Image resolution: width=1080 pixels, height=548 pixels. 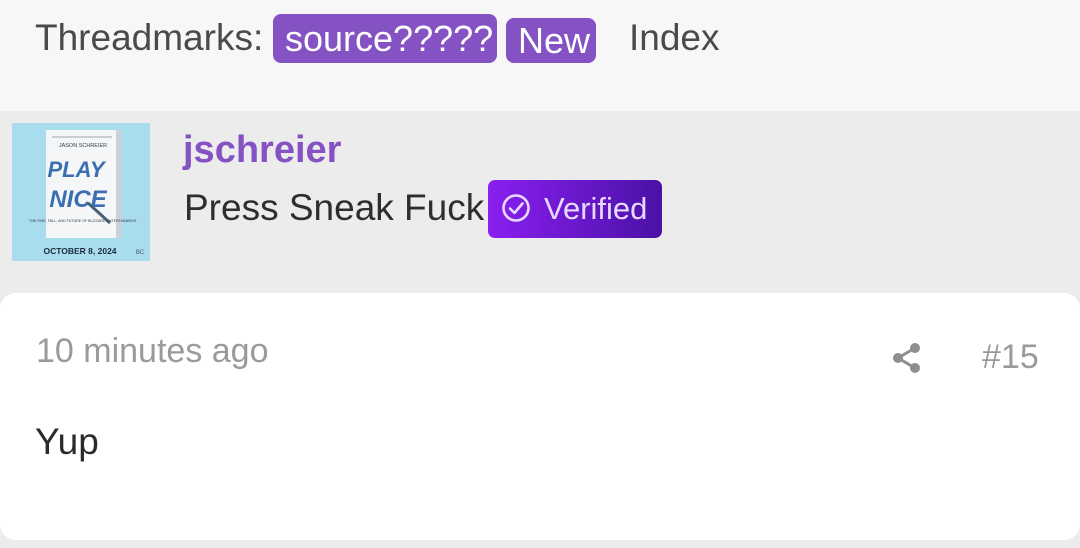 What do you see at coordinates (674, 38) in the screenshot?
I see `threadmarks-index-link: Index` at bounding box center [674, 38].